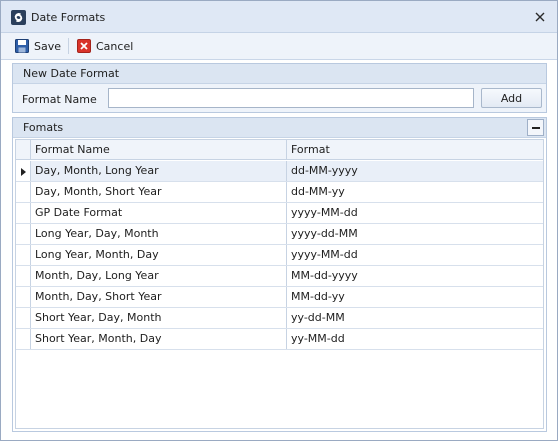 This screenshot has width=558, height=441. Describe the element at coordinates (22, 46) in the screenshot. I see `floppy-disk-icon` at that location.